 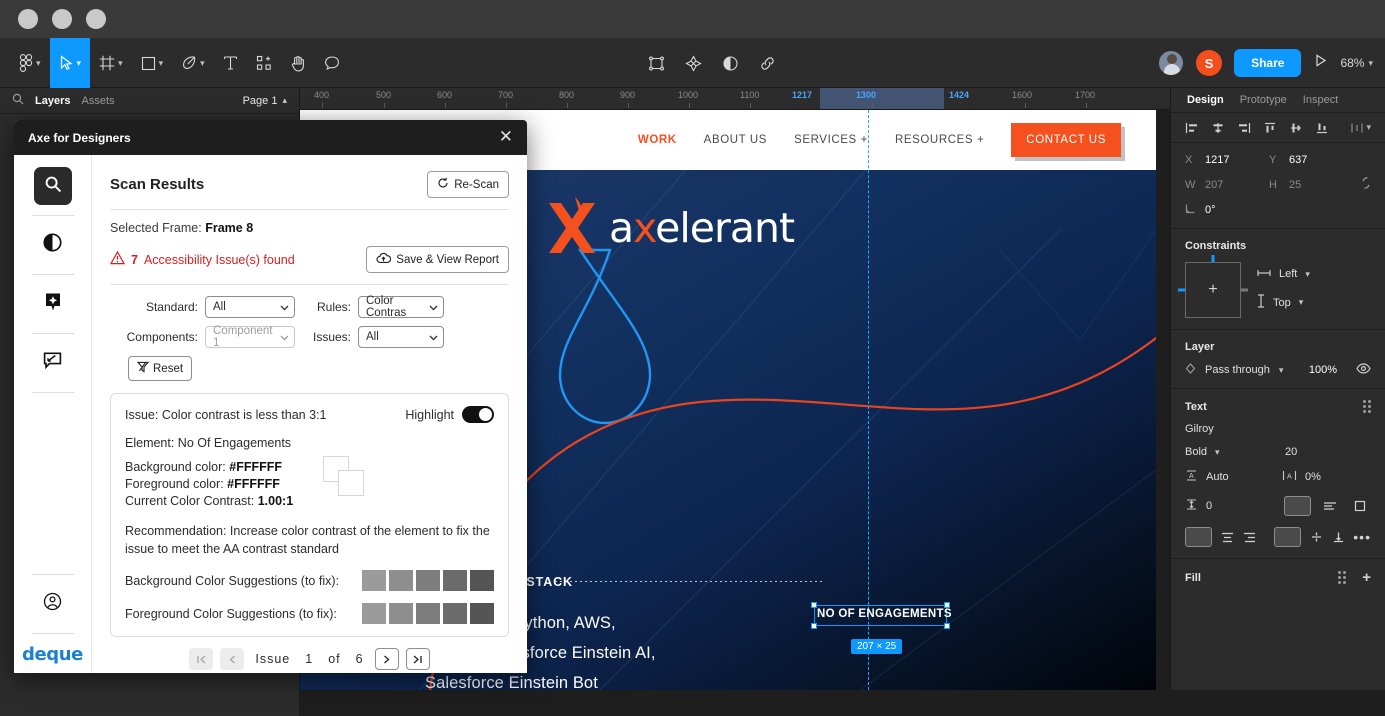 What do you see at coordinates (1283, 302) in the screenshot?
I see `vertical-constraint-select: Top ▾` at bounding box center [1283, 302].